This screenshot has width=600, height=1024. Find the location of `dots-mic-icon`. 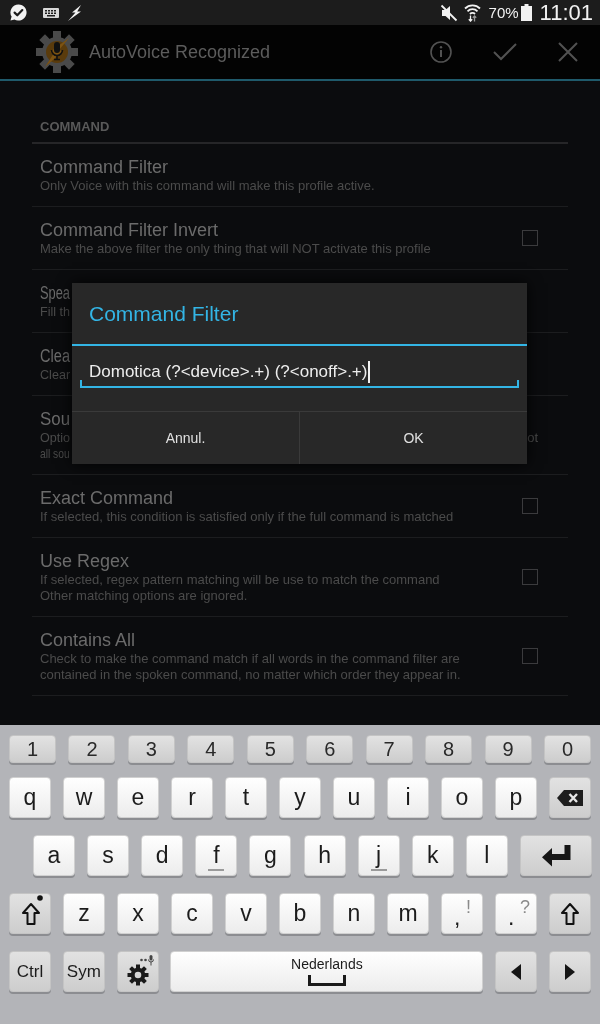

dots-mic-icon is located at coordinates (147, 960).